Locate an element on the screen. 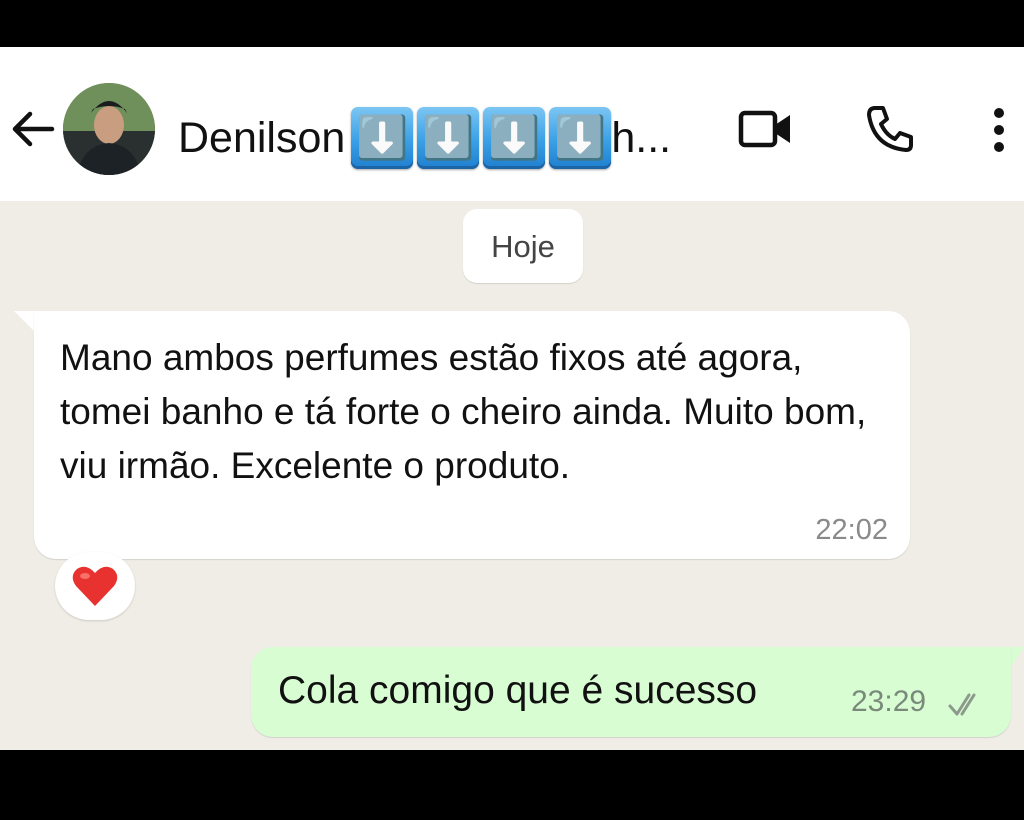  contact-avatar is located at coordinates (109, 129).